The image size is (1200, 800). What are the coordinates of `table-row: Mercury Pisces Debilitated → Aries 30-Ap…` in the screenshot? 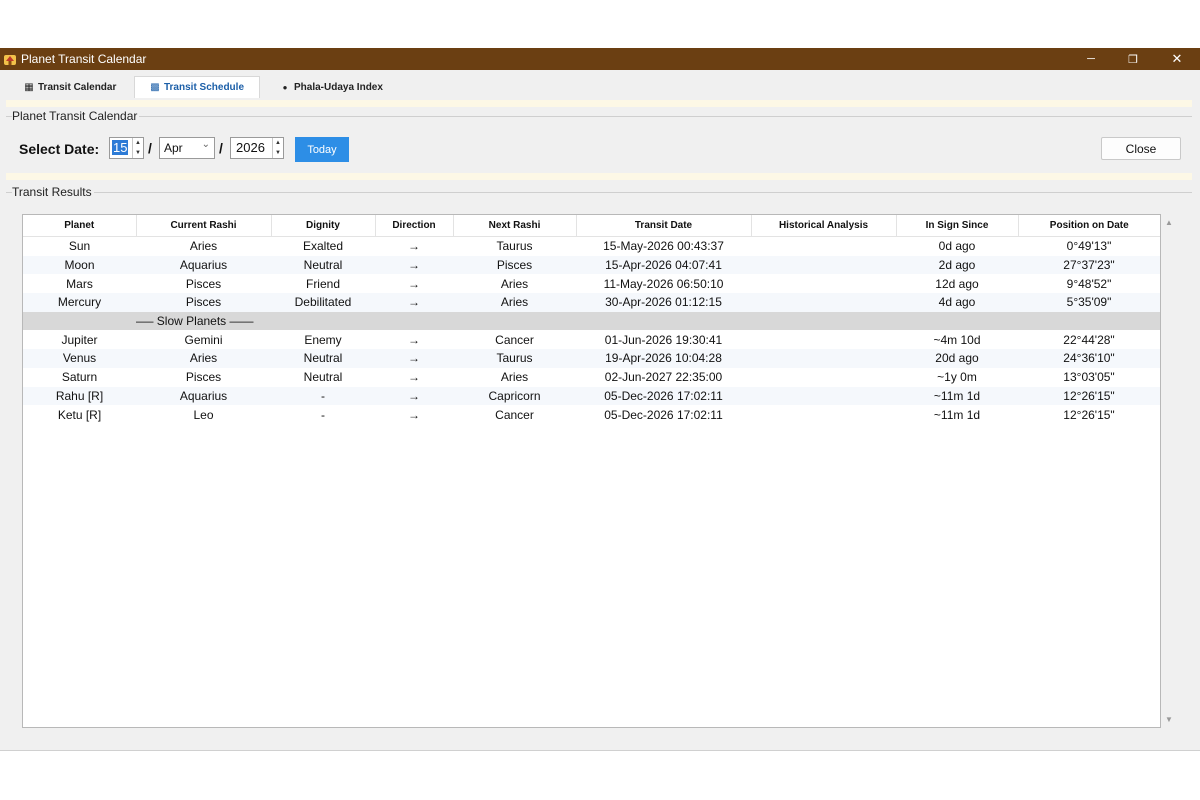 It's located at (591, 302).